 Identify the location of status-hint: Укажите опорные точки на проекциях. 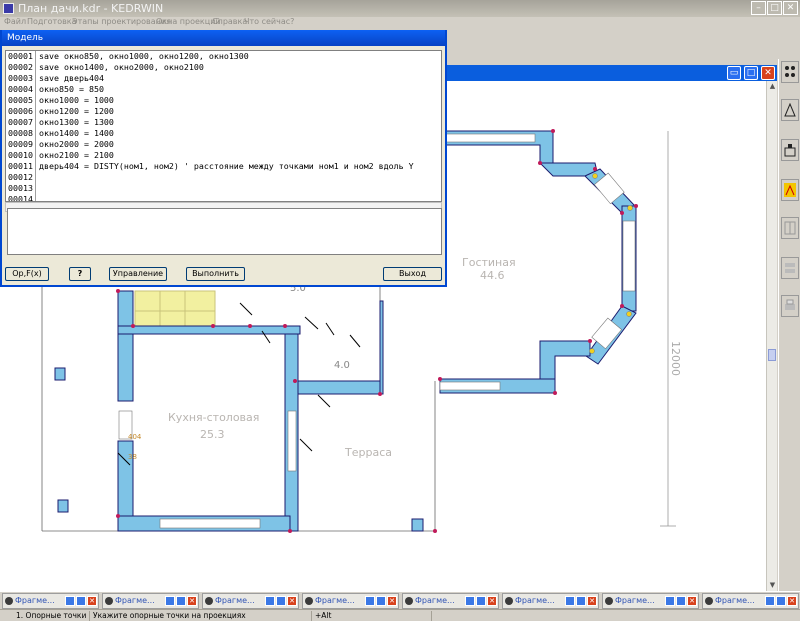
(201, 616).